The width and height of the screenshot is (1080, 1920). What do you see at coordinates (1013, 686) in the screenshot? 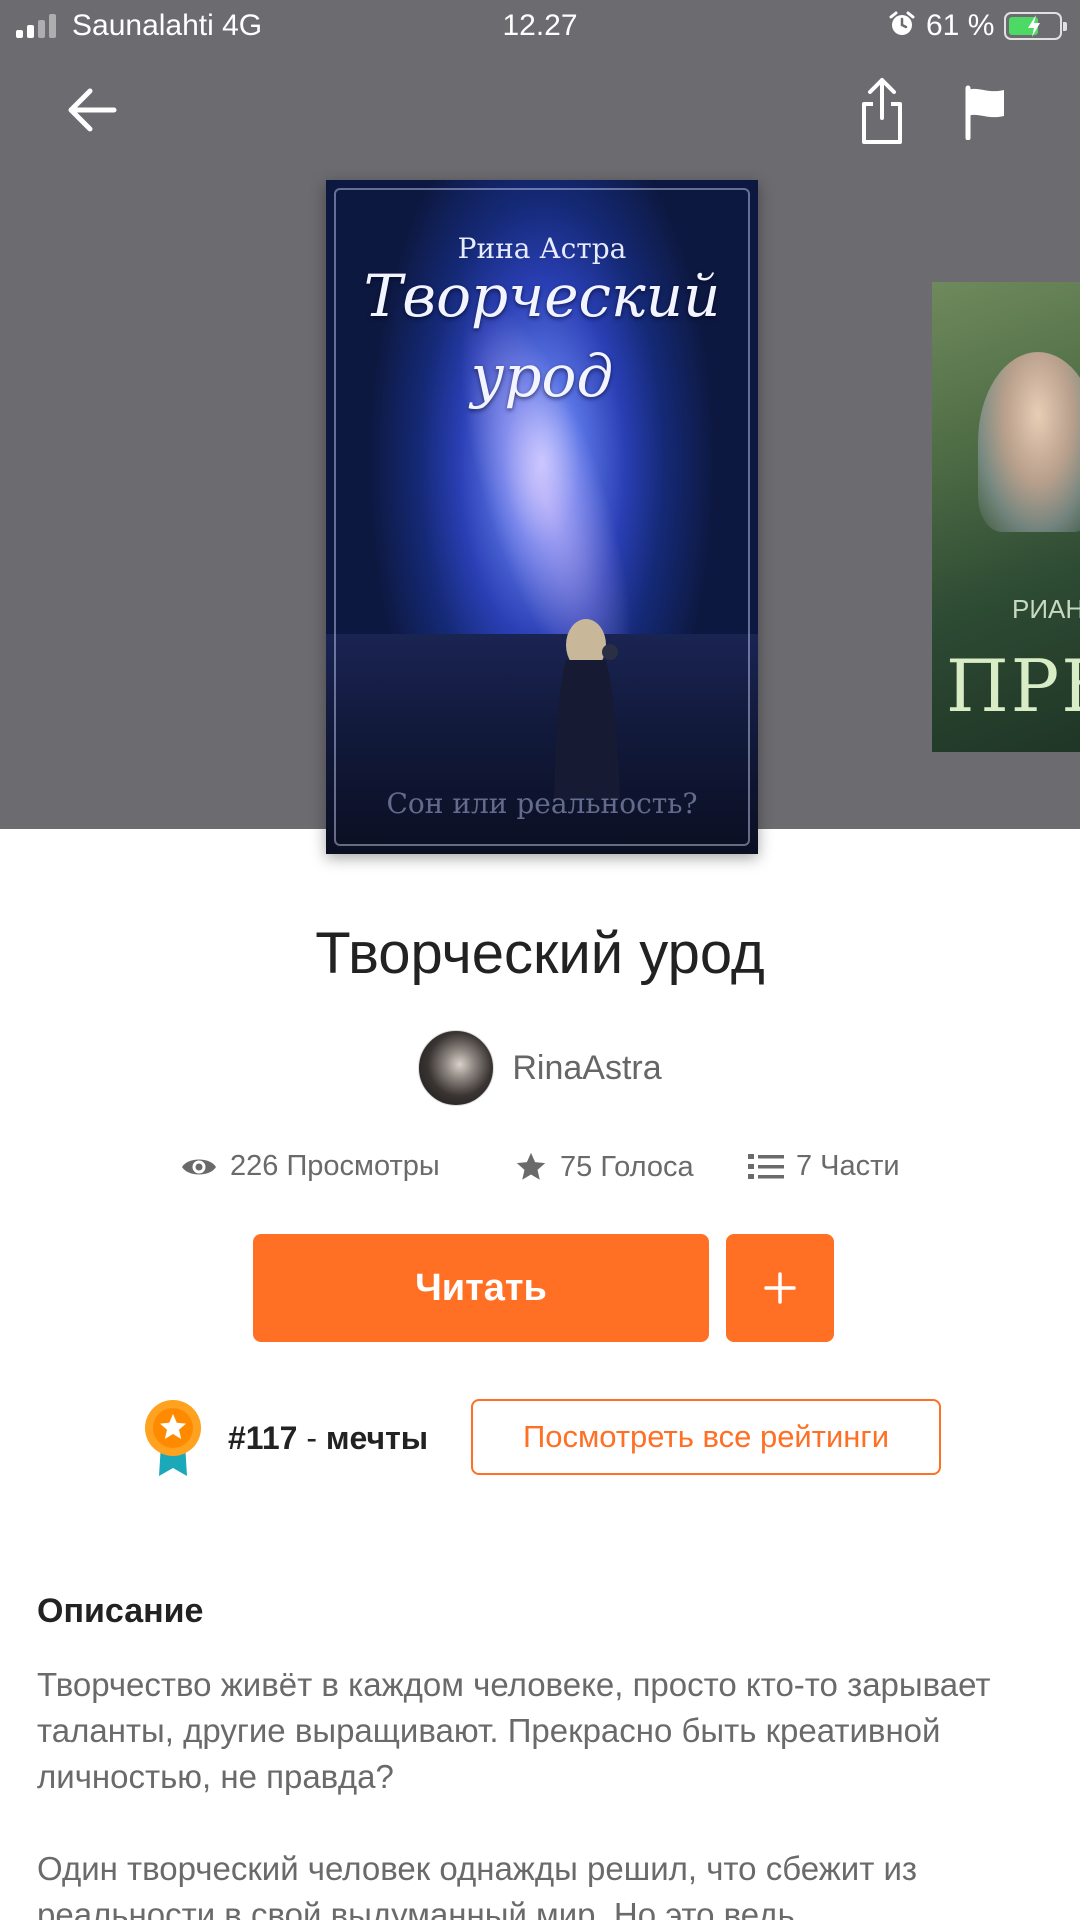
I see `next-cover-title: ПРЕЙ` at bounding box center [1013, 686].